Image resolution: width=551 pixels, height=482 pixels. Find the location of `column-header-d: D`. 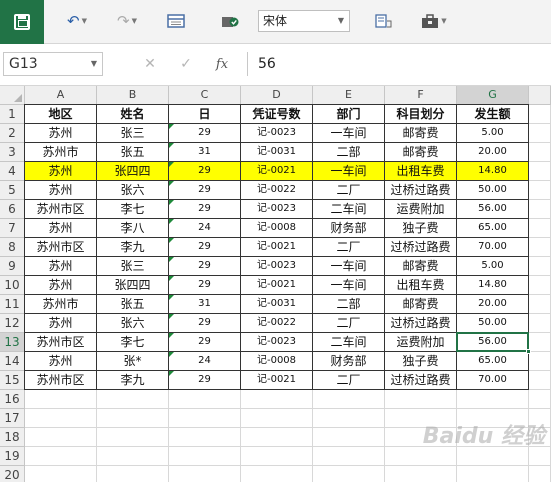

column-header-d: D is located at coordinates (277, 95).